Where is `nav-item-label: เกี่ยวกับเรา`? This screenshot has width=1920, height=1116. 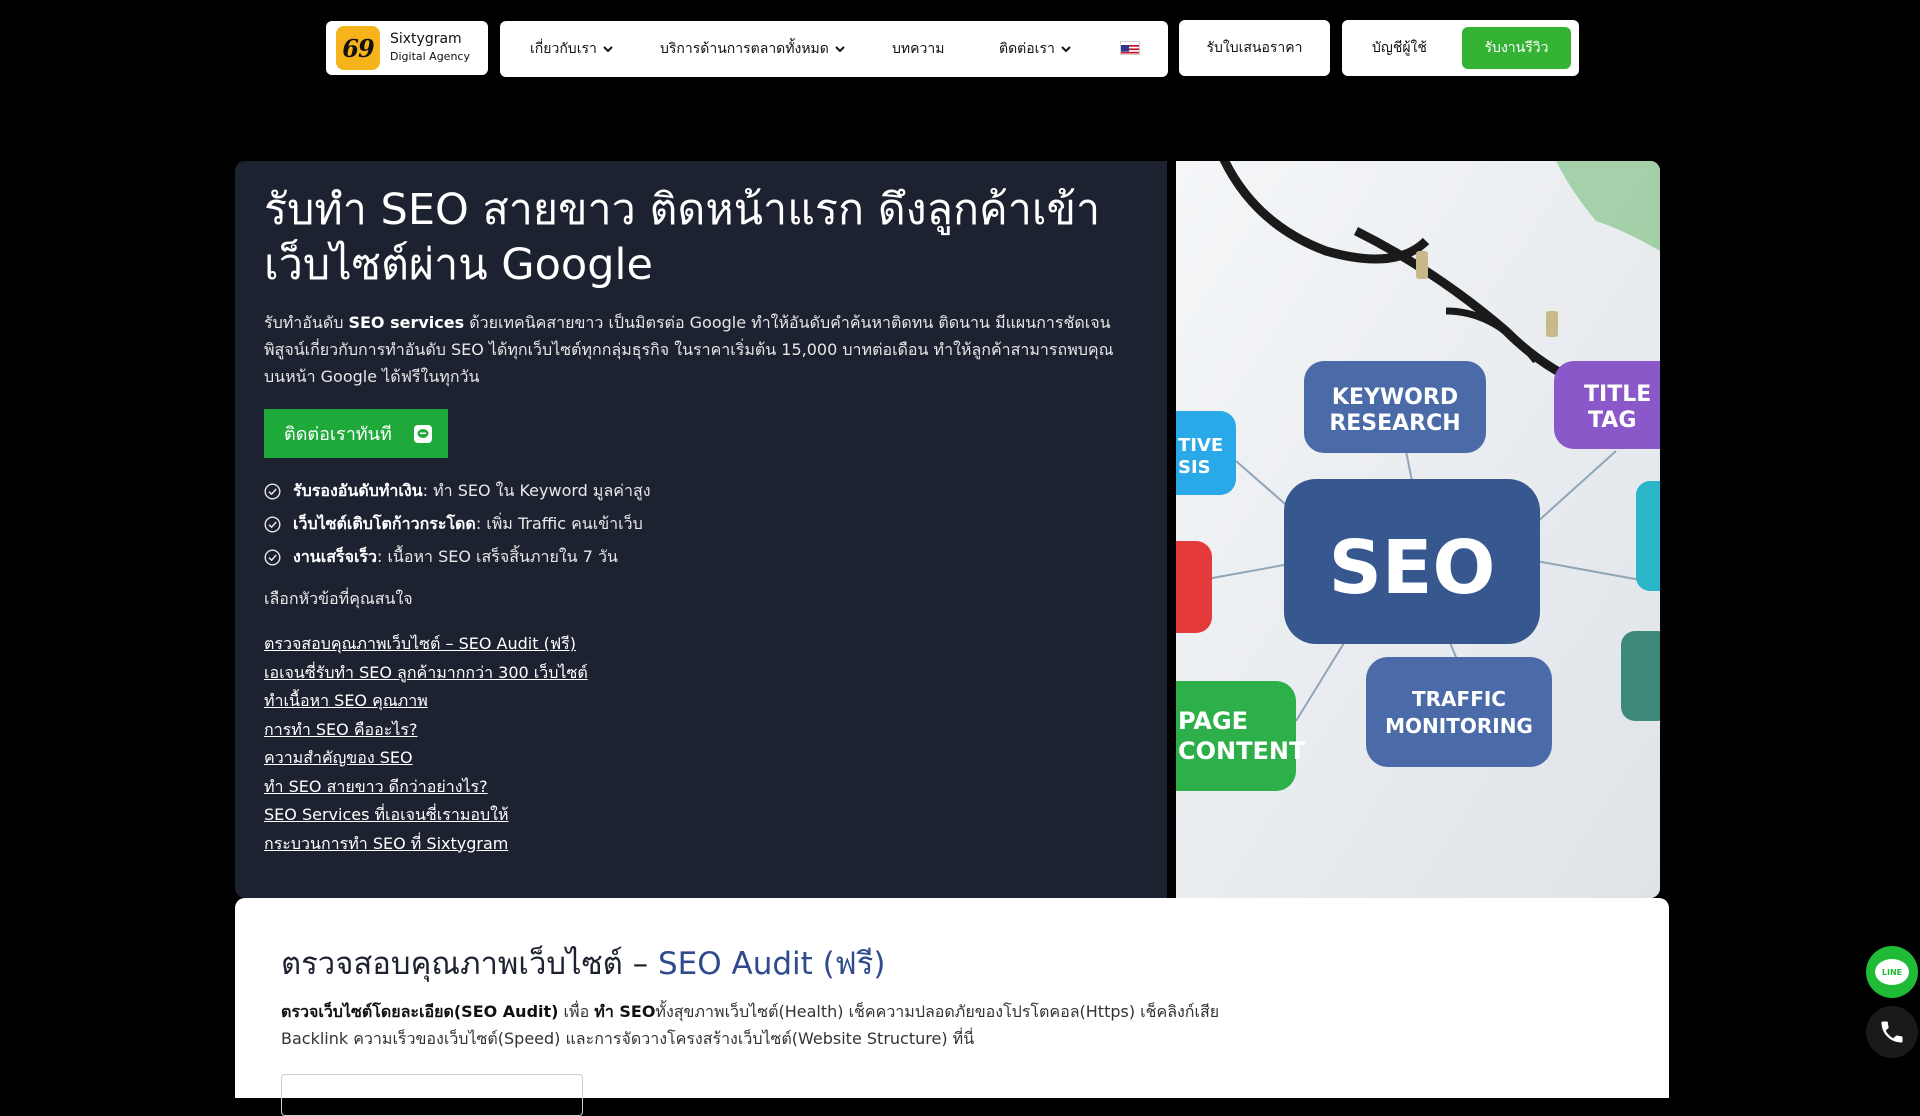
nav-item-label: เกี่ยวกับเรา is located at coordinates (563, 49).